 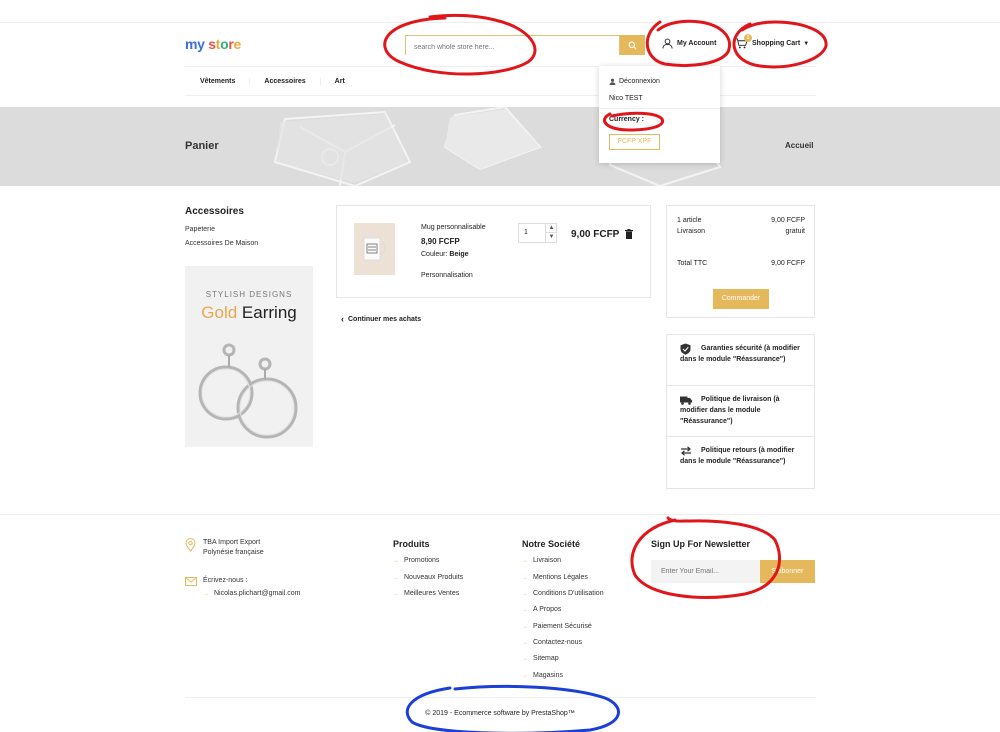 I want to click on newsletter-email-input, so click(x=705, y=571).